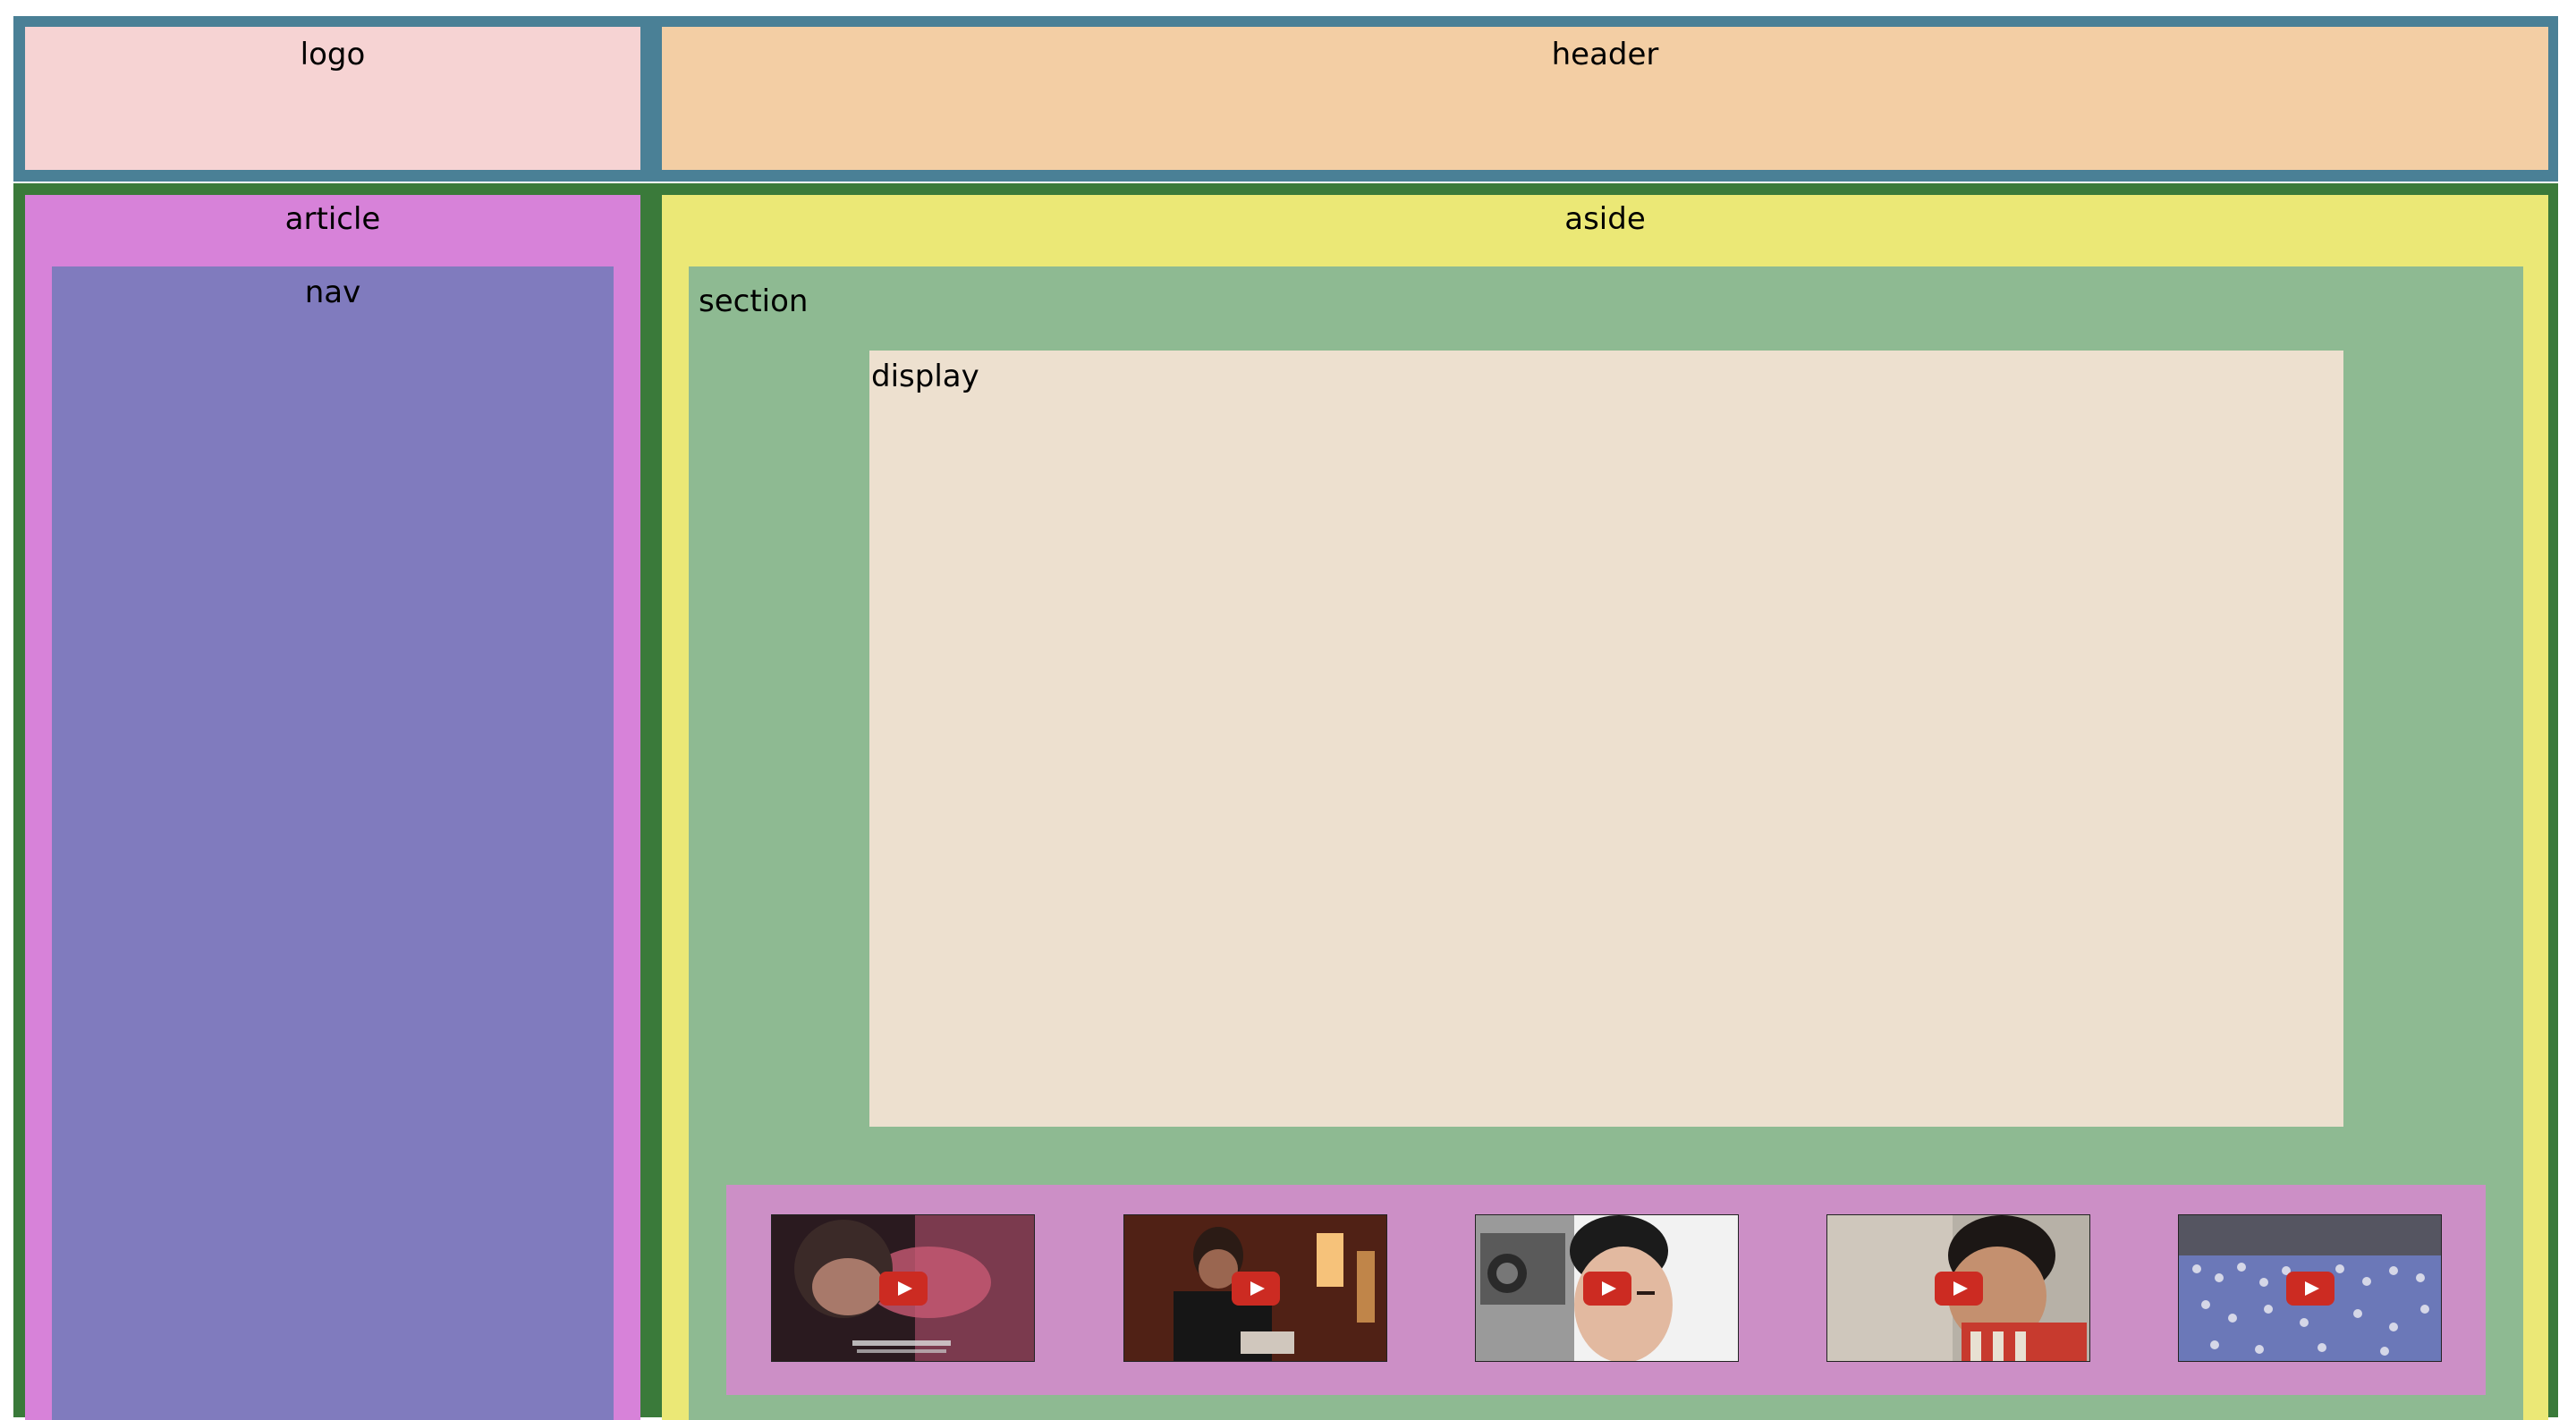 The image size is (2576, 1420). Describe the element at coordinates (333, 55) in the screenshot. I see `logo-label: logo` at that location.